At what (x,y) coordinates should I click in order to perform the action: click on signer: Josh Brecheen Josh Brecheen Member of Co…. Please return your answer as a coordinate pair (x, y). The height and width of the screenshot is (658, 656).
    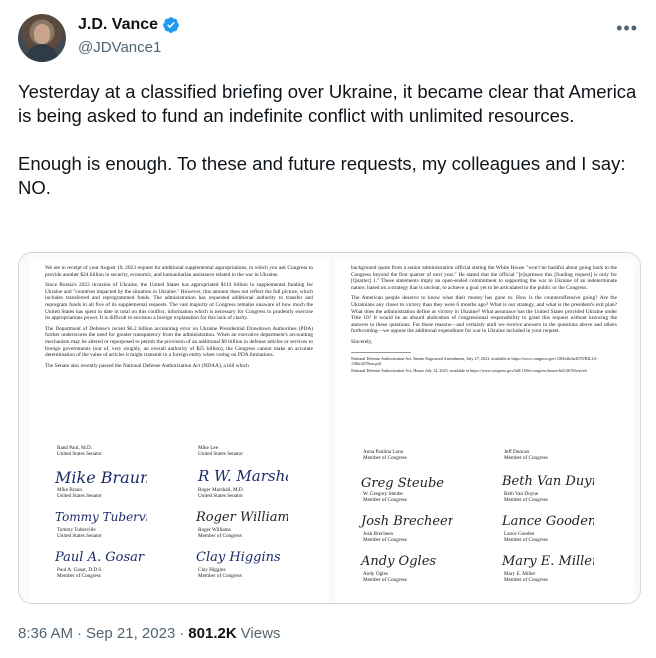
    Looking at the image, I should click on (415, 525).